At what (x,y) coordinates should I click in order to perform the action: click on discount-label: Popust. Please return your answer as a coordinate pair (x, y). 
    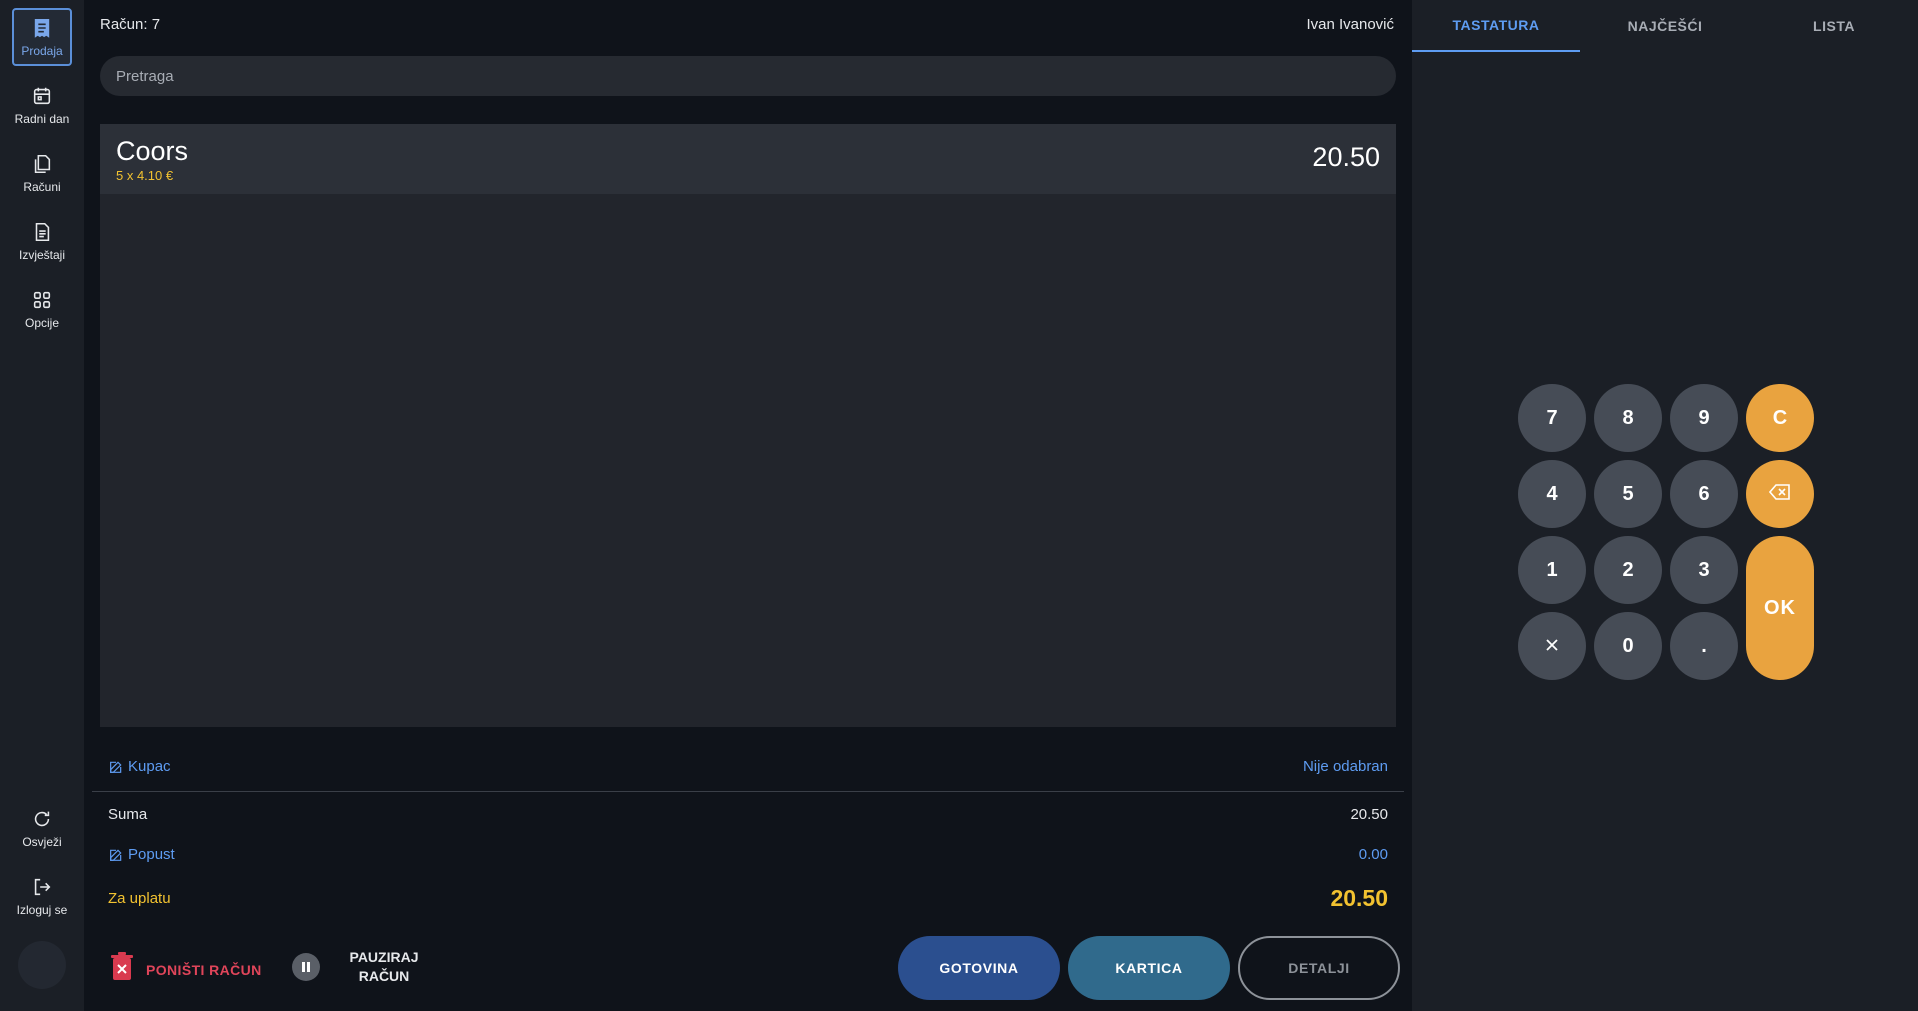
    Looking at the image, I should click on (151, 854).